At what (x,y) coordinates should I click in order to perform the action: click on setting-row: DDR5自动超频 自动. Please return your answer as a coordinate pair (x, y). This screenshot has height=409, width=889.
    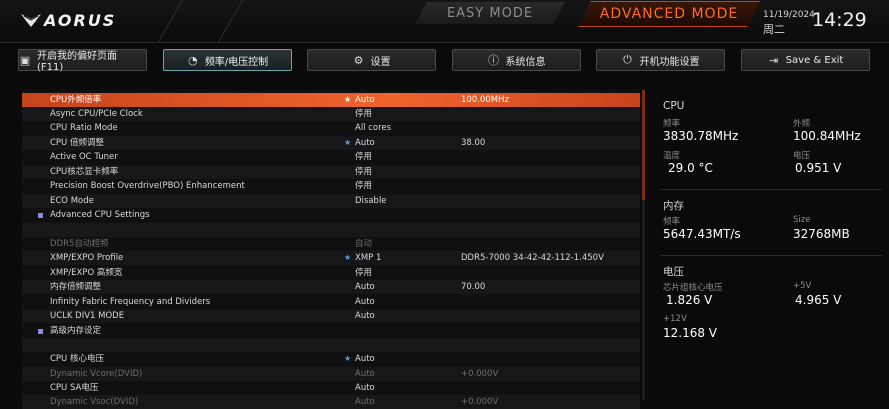
    Looking at the image, I should click on (331, 244).